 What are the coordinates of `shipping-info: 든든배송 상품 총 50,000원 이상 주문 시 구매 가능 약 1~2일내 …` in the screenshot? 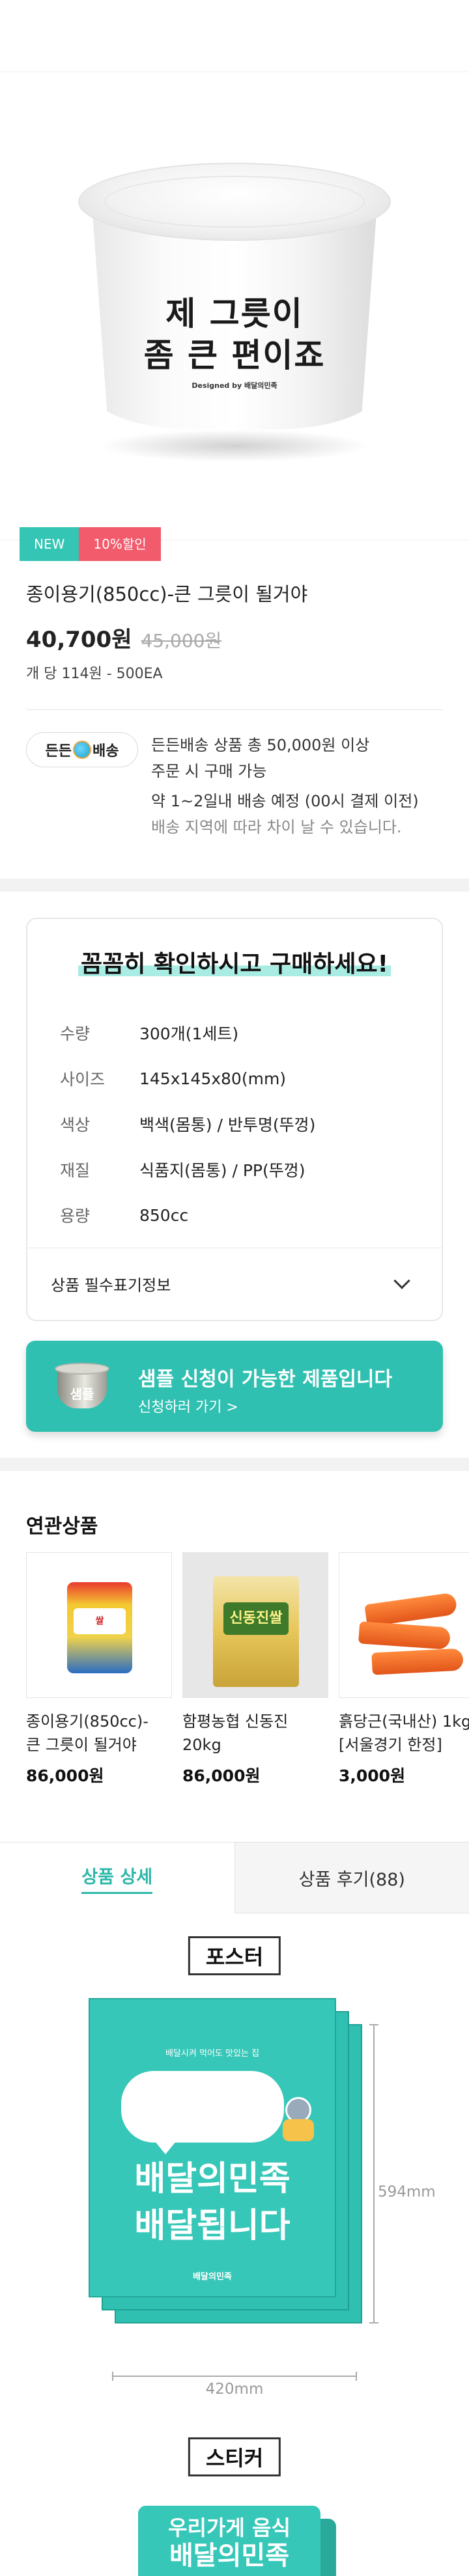 It's located at (285, 786).